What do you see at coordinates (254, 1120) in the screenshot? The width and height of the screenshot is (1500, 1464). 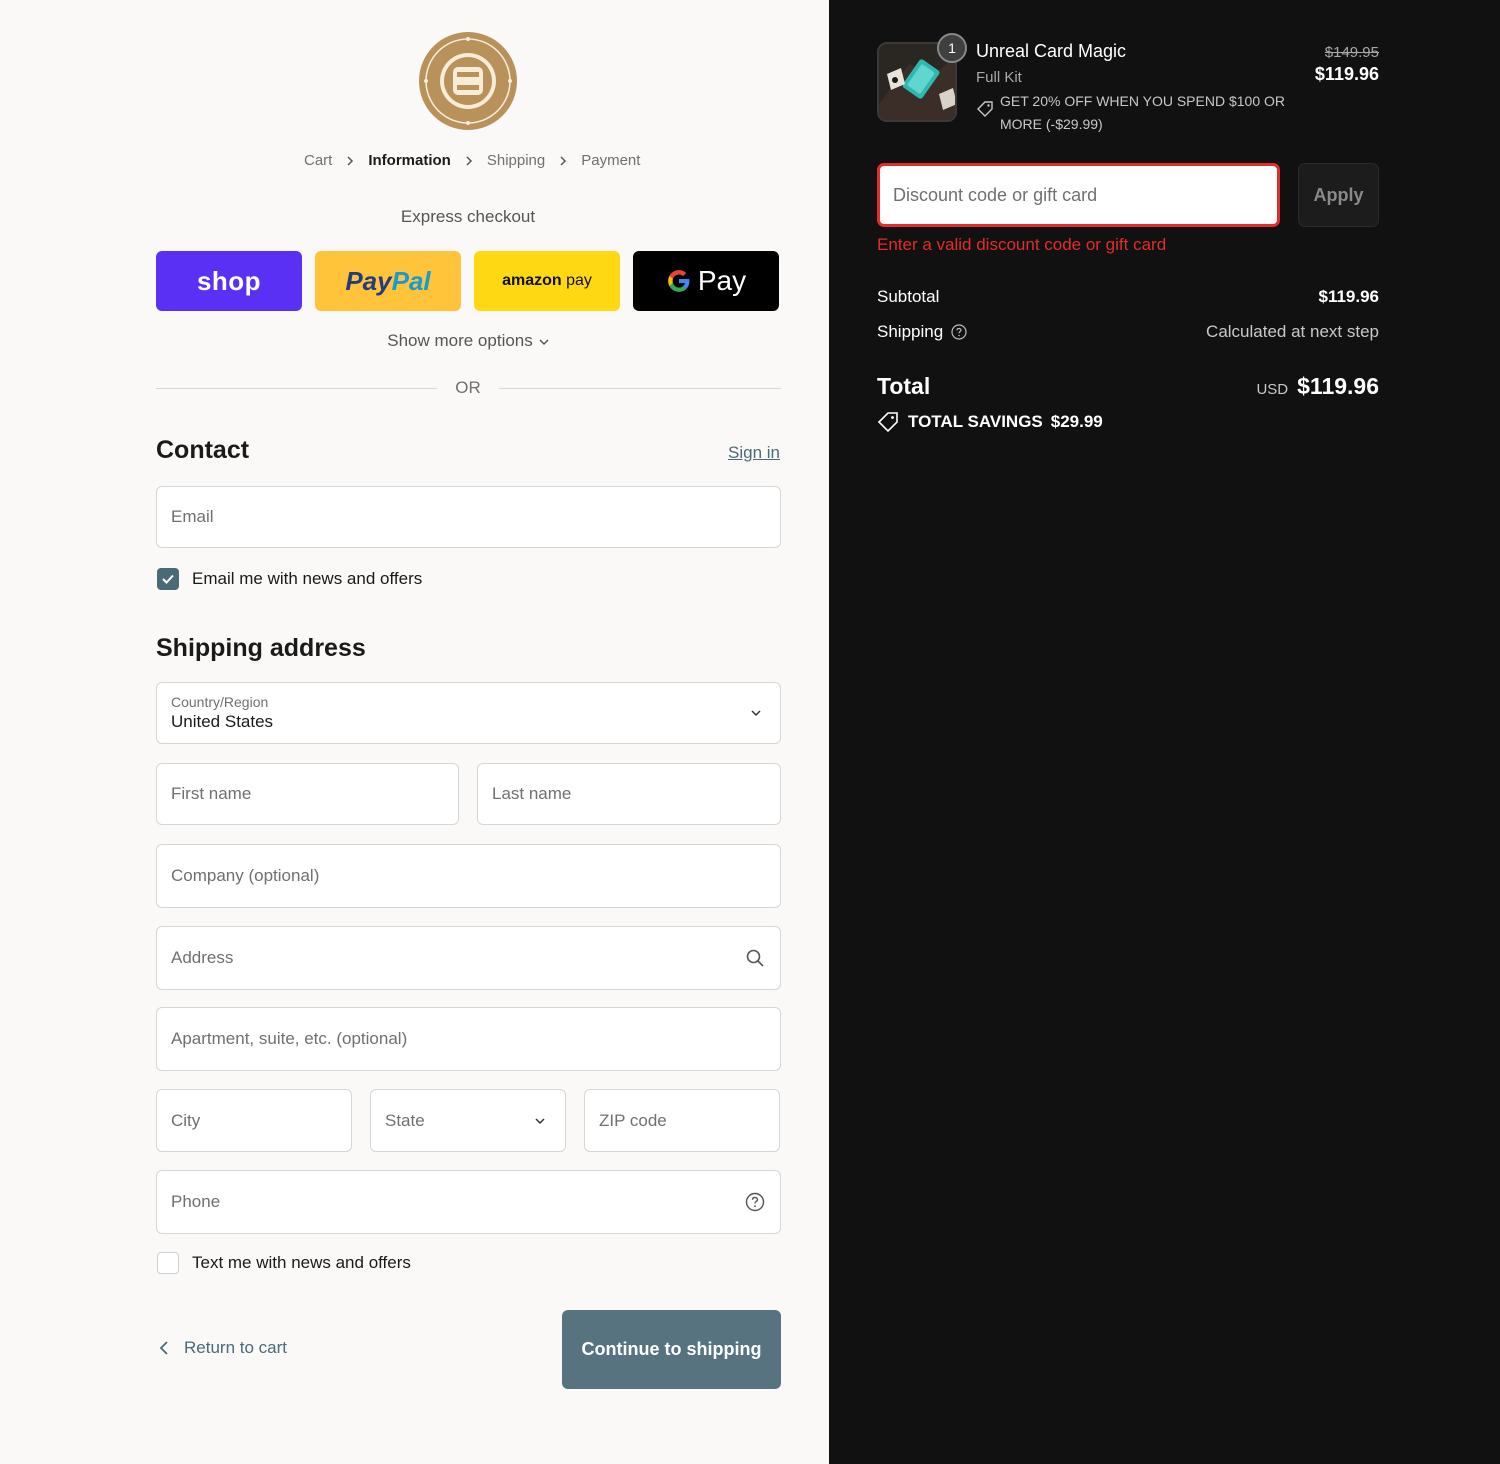 I see `city-field: City` at bounding box center [254, 1120].